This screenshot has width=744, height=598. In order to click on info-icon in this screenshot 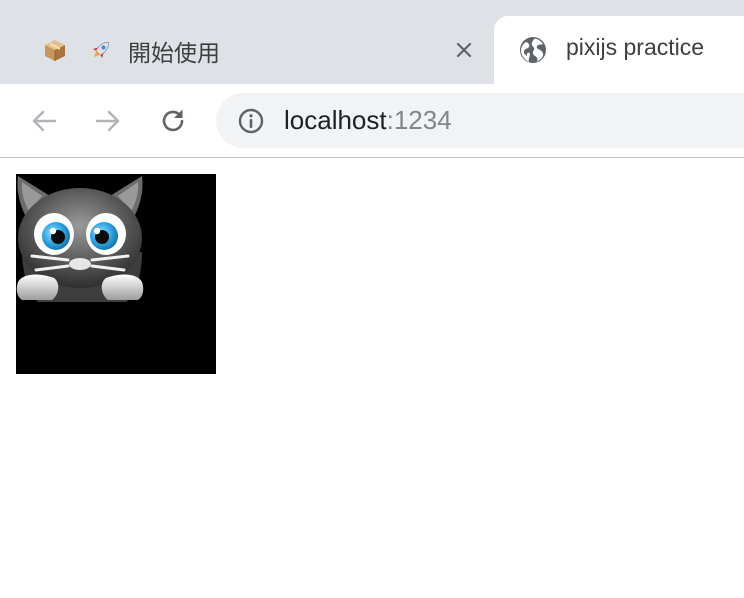, I will do `click(251, 121)`.